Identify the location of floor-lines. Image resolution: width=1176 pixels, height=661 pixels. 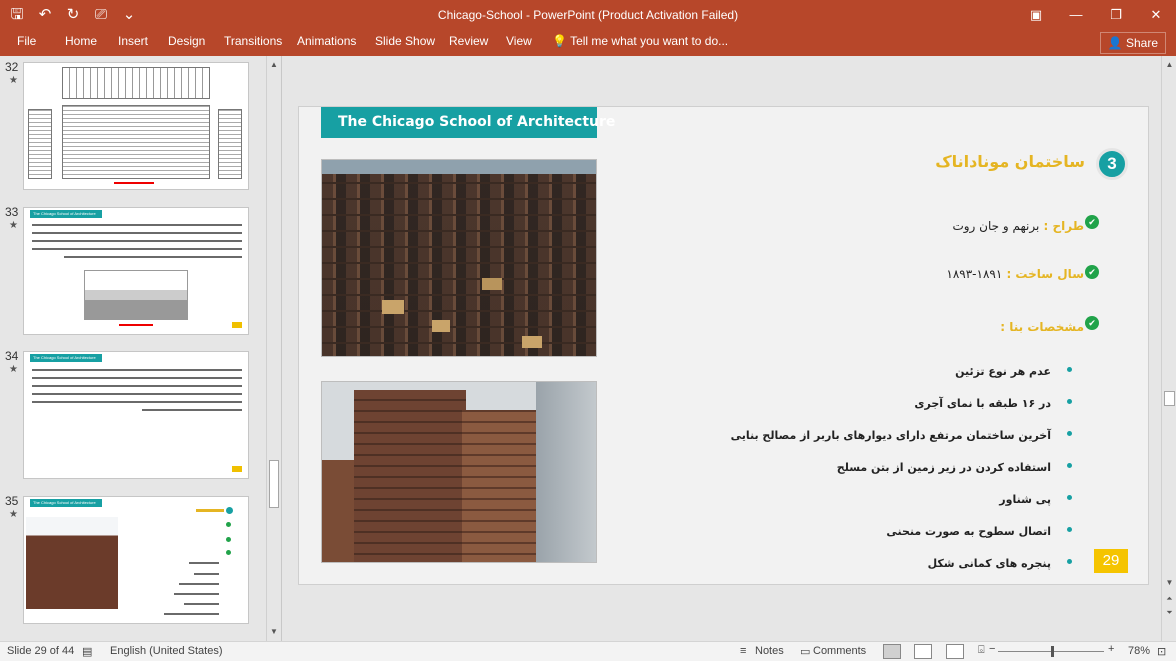
(459, 265).